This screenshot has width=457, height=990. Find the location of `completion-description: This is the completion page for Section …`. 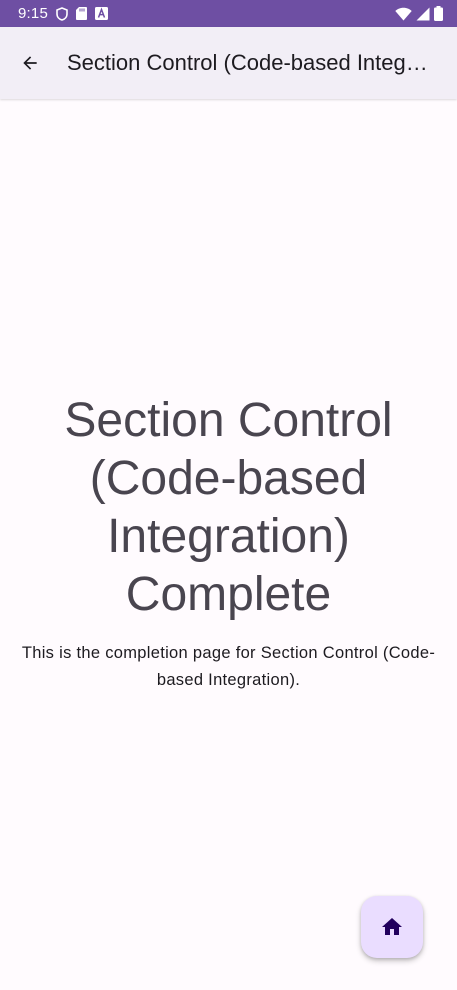

completion-description: This is the completion page for Section … is located at coordinates (228, 666).